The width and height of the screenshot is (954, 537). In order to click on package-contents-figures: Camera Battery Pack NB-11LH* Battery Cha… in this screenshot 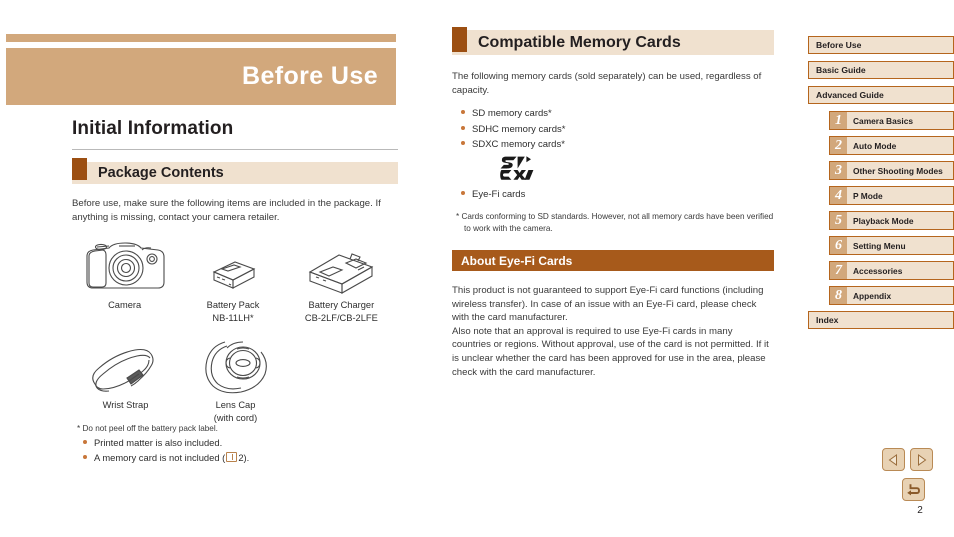, I will do `click(235, 331)`.